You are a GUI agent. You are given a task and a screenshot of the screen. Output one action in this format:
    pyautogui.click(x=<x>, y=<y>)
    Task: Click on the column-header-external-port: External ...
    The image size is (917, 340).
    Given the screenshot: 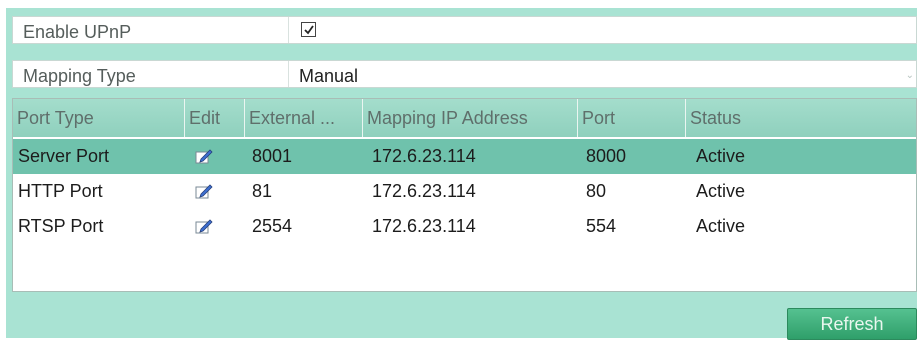 What is the action you would take?
    pyautogui.click(x=304, y=118)
    